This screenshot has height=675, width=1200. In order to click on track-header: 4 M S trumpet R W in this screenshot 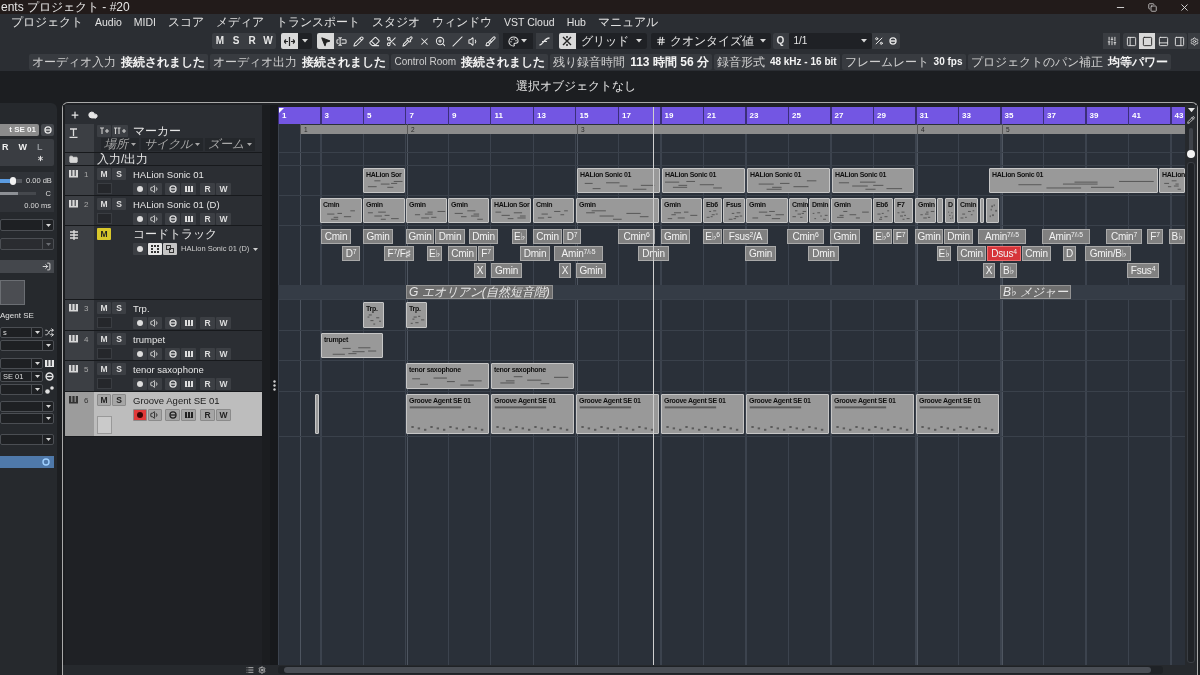, I will do `click(163, 346)`.